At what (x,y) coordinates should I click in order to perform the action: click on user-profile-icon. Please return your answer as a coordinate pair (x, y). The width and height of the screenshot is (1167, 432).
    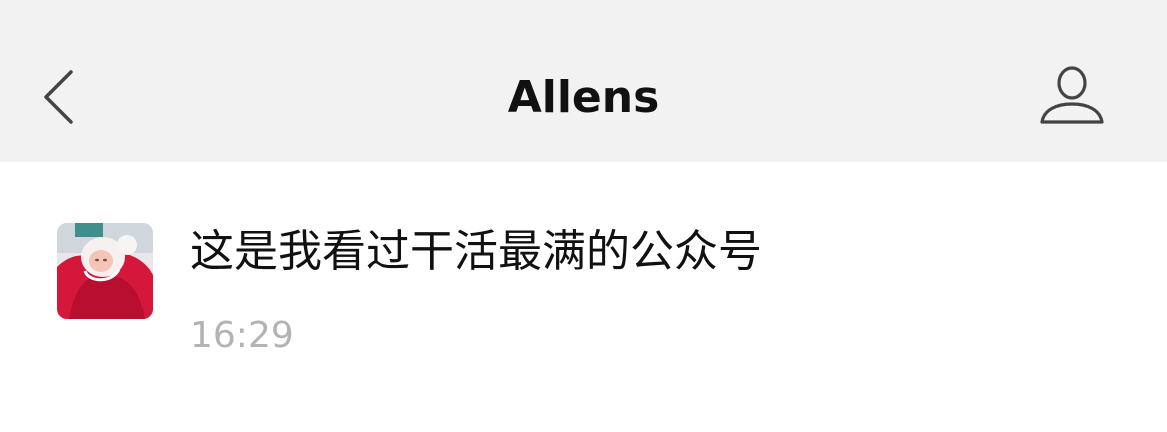
    Looking at the image, I should click on (1072, 95).